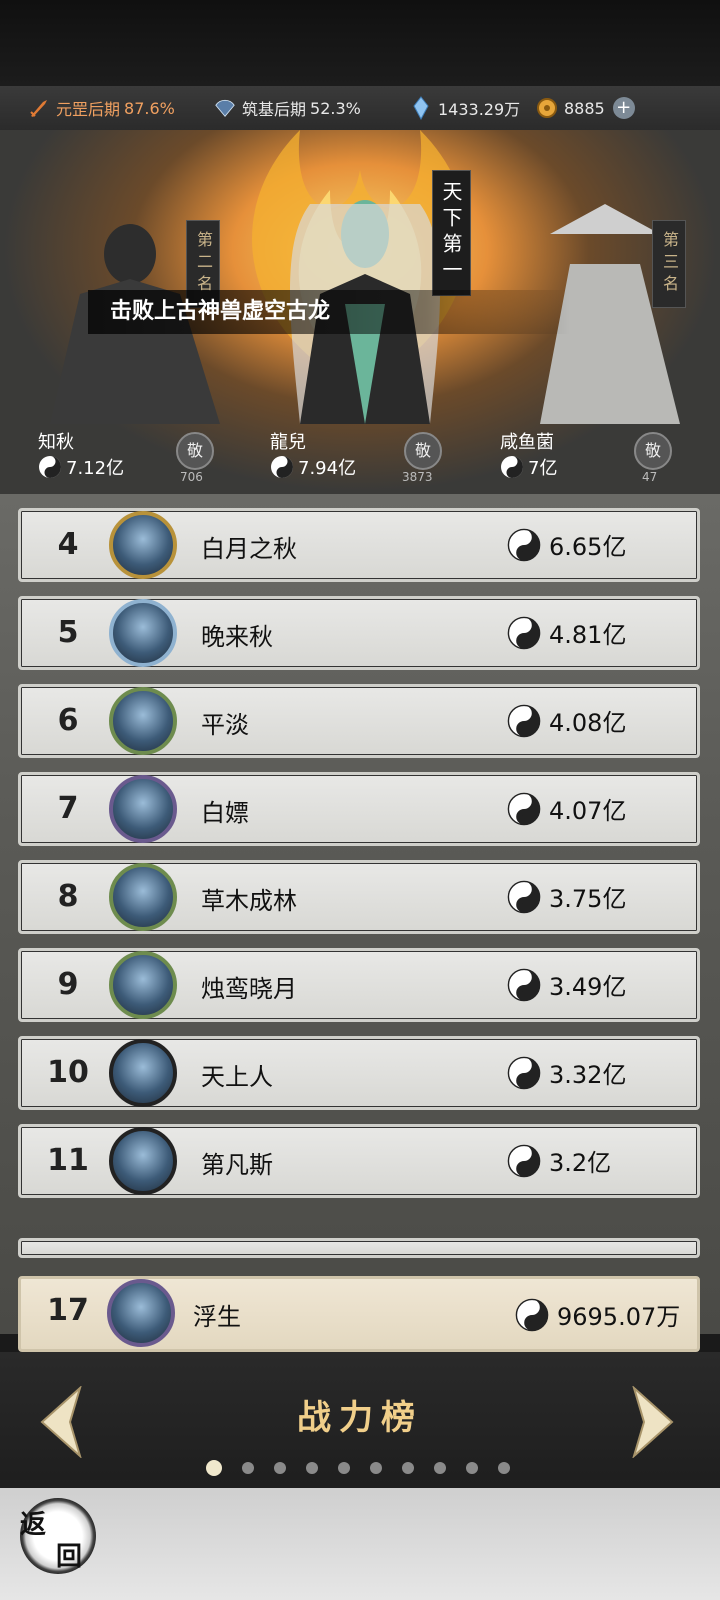 The width and height of the screenshot is (720, 1600). I want to click on back-button: 返 回, so click(58, 1536).